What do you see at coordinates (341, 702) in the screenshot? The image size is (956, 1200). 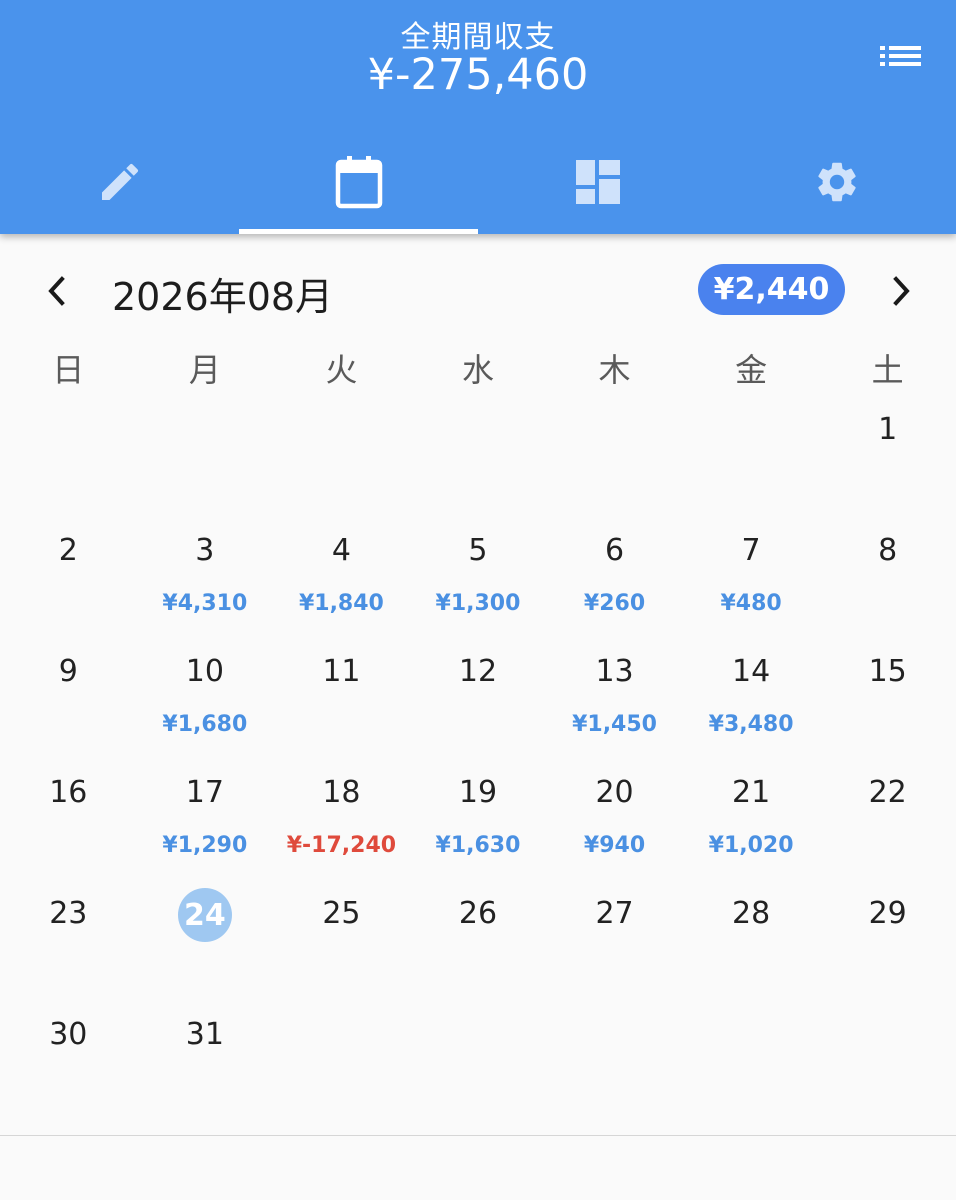 I see `calendar-day-cell: 11` at bounding box center [341, 702].